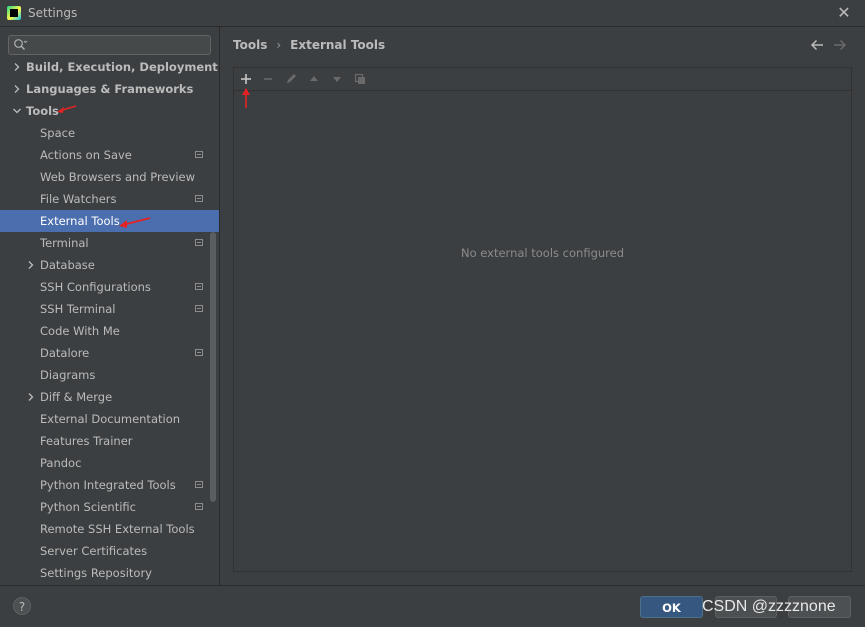 The height and width of the screenshot is (627, 865). Describe the element at coordinates (314, 79) in the screenshot. I see `move-up-icon` at that location.